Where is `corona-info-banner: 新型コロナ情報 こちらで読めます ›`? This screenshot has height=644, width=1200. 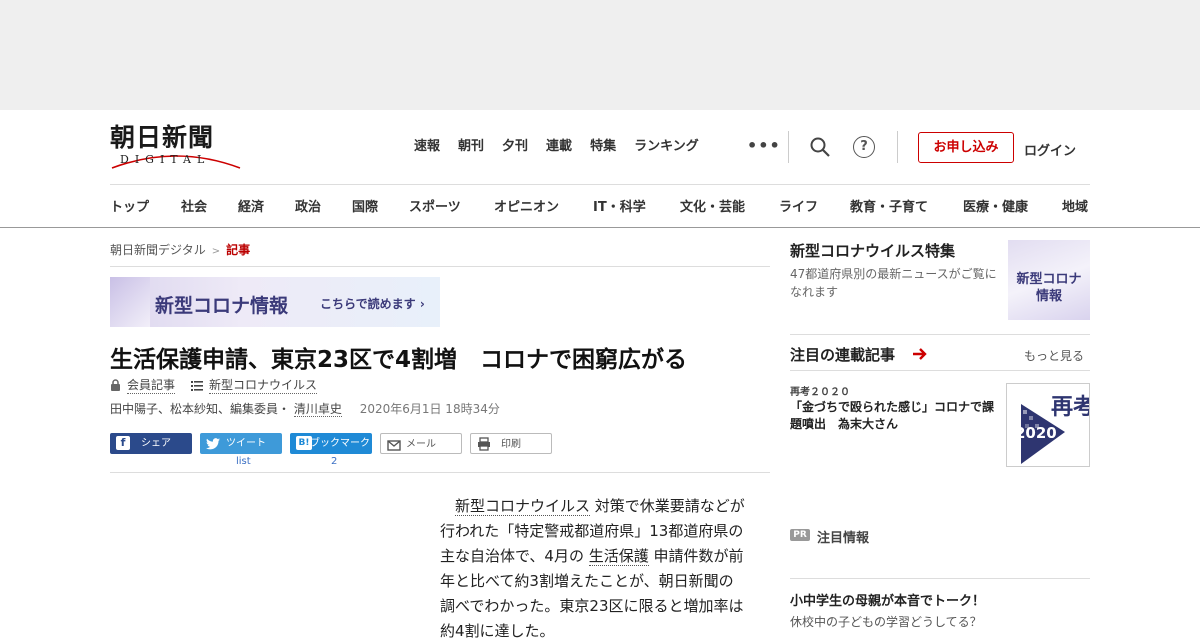 corona-info-banner: 新型コロナ情報 こちらで読めます › is located at coordinates (275, 302).